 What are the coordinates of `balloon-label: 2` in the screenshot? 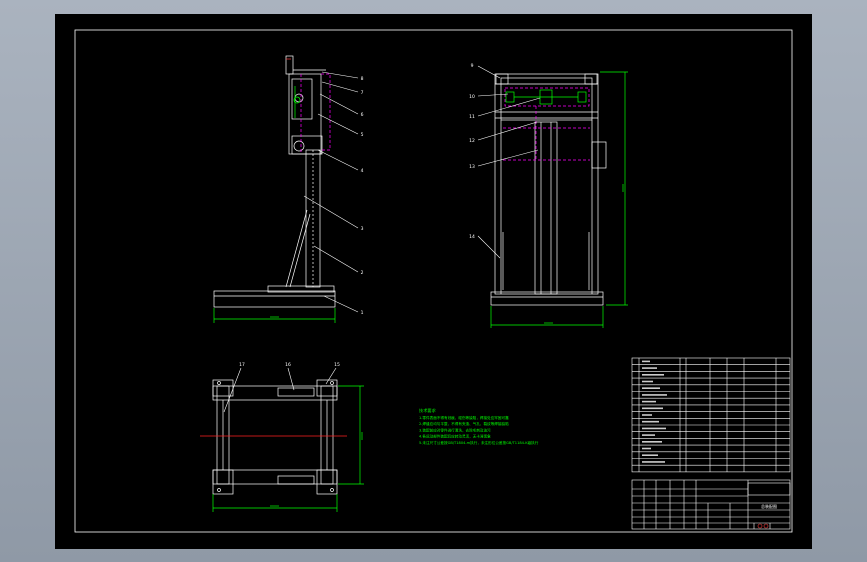 It's located at (362, 273).